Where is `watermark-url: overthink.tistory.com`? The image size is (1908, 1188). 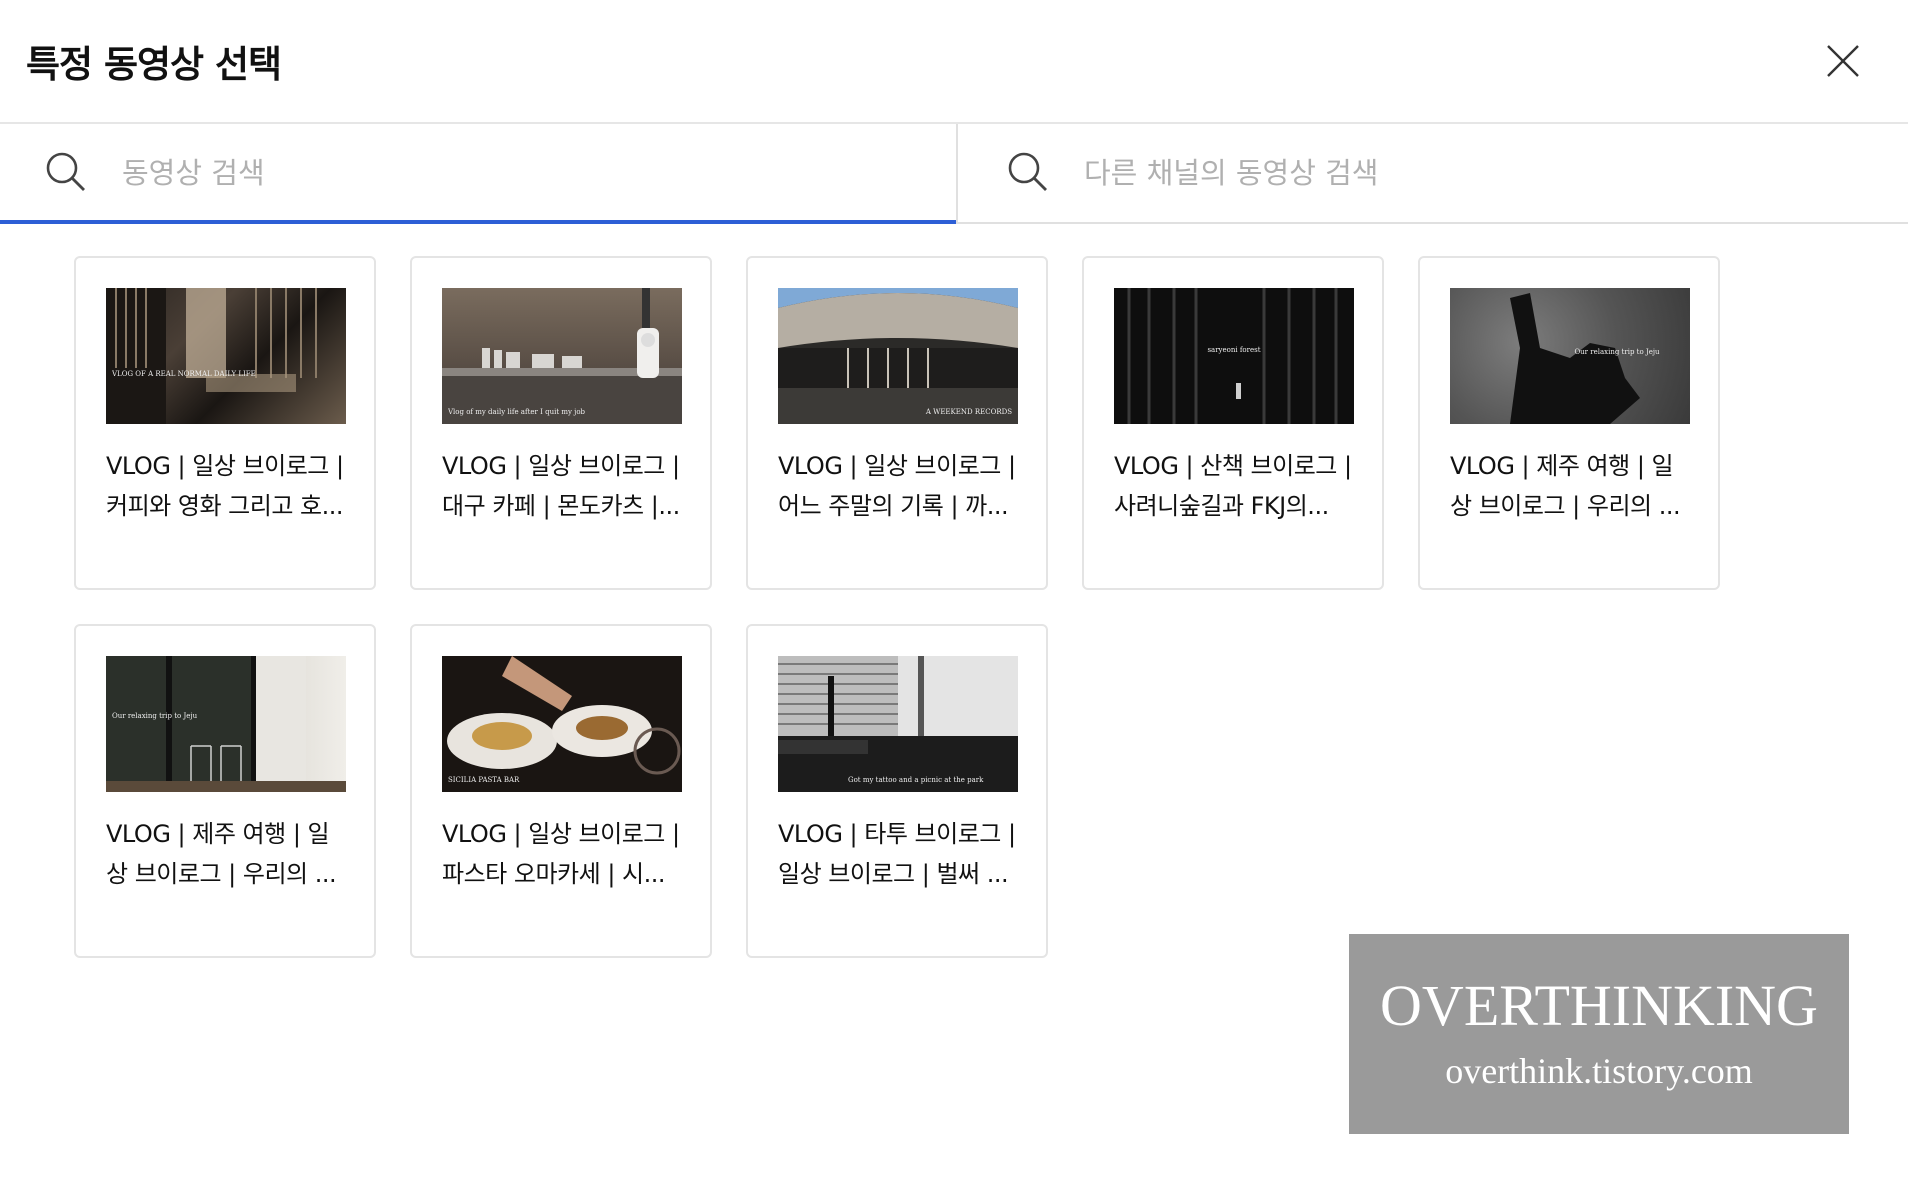
watermark-url: overthink.tistory.com is located at coordinates (1599, 1071).